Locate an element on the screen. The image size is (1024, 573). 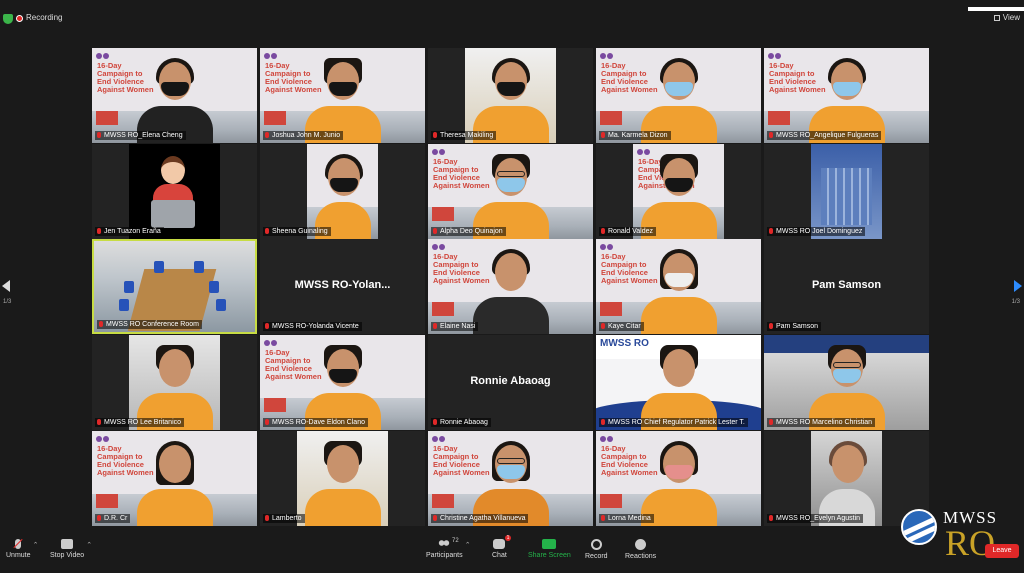
participant-tile: MWSS RO Marcelino Christian is located at coordinates (846, 382).